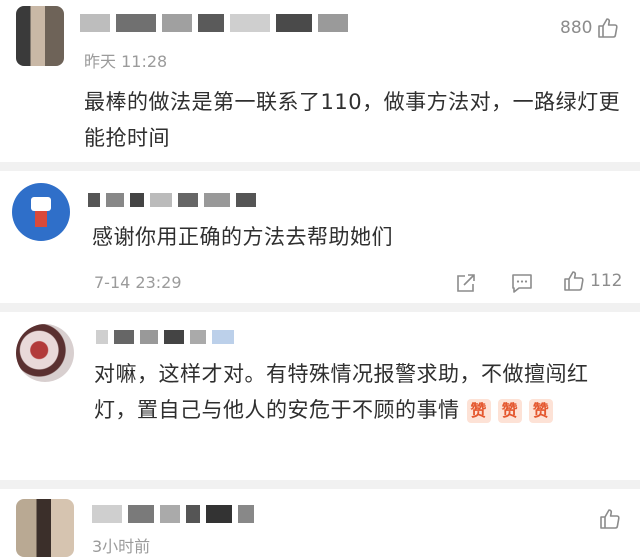 Image resolution: width=640 pixels, height=558 pixels. I want to click on comment-time: 3小时前, so click(121, 546).